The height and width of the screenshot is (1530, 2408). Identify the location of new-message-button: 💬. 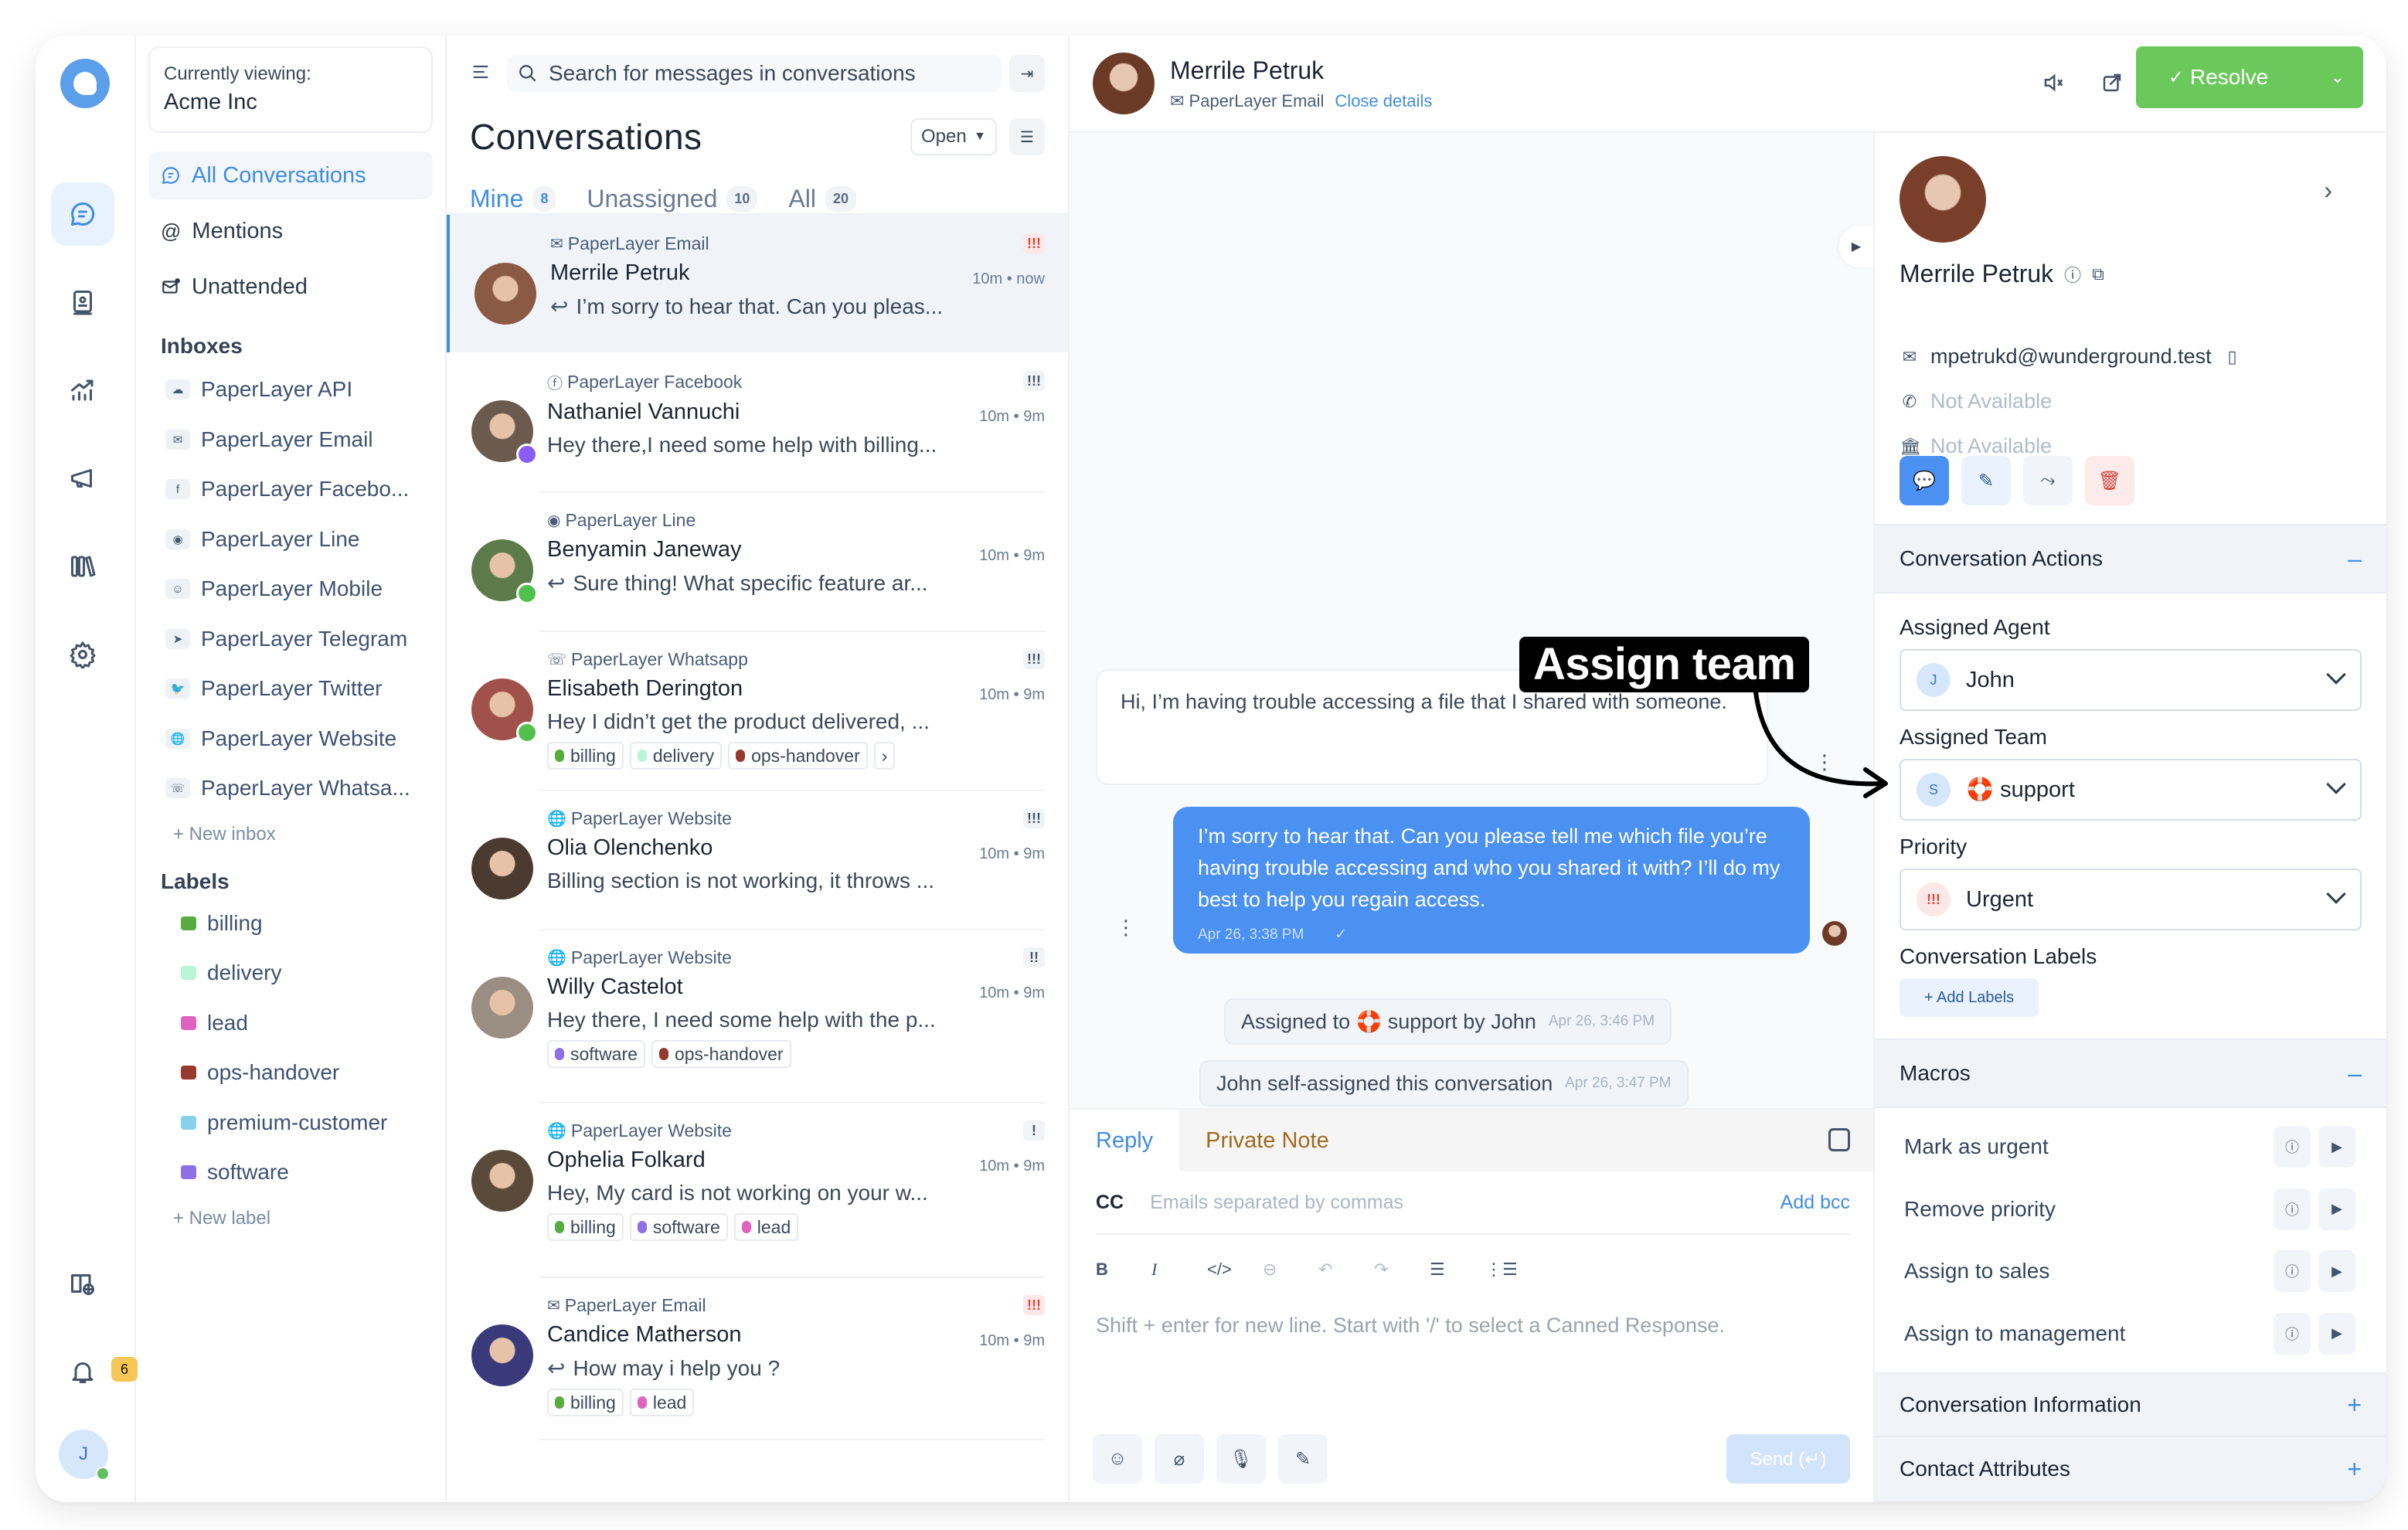
(1924, 480).